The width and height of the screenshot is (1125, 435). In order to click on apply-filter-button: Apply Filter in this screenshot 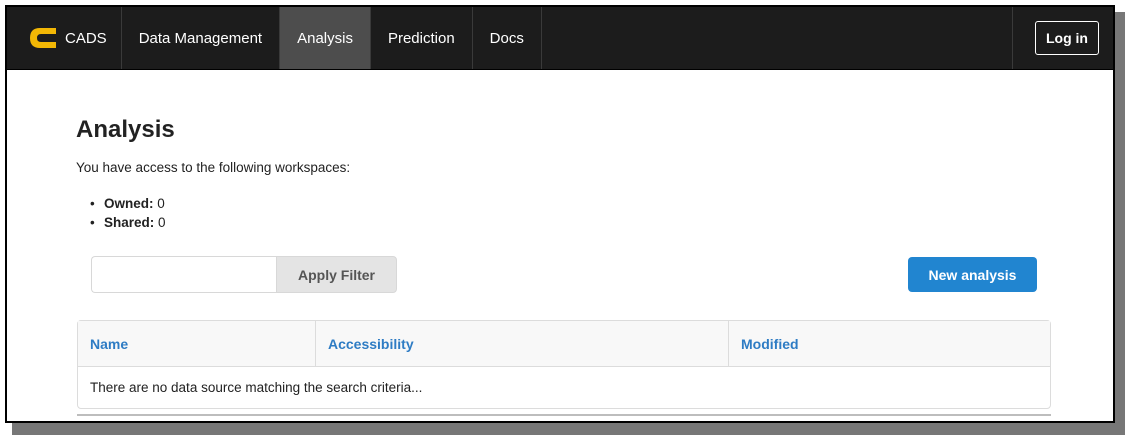, I will do `click(336, 274)`.